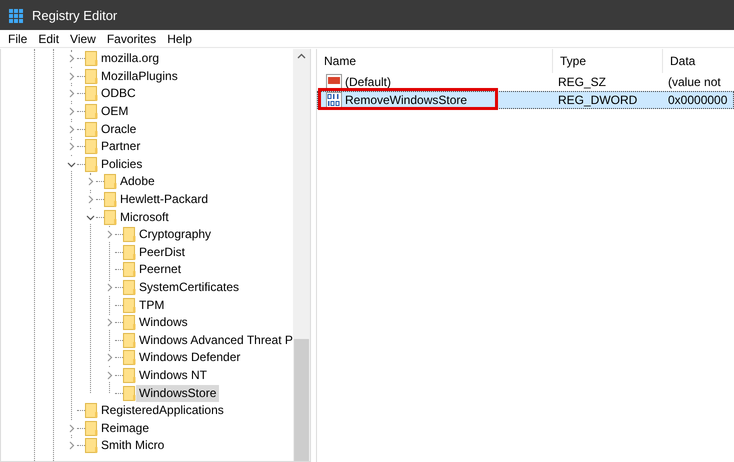 The height and width of the screenshot is (462, 734). I want to click on value-type: REG_DWORD, so click(597, 100).